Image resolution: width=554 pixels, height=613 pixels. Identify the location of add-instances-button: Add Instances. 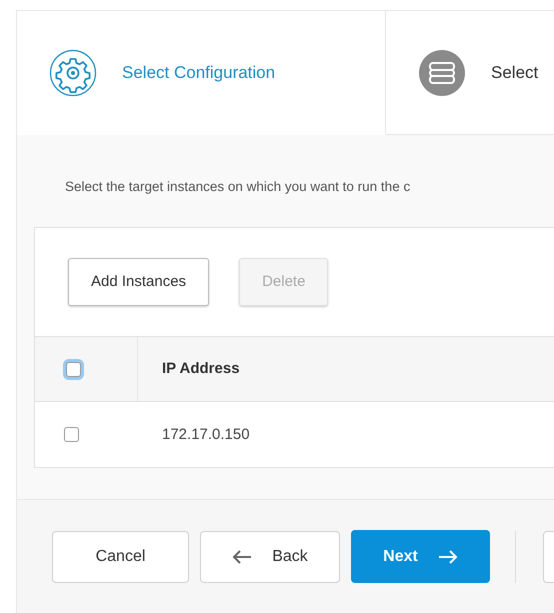
(139, 282).